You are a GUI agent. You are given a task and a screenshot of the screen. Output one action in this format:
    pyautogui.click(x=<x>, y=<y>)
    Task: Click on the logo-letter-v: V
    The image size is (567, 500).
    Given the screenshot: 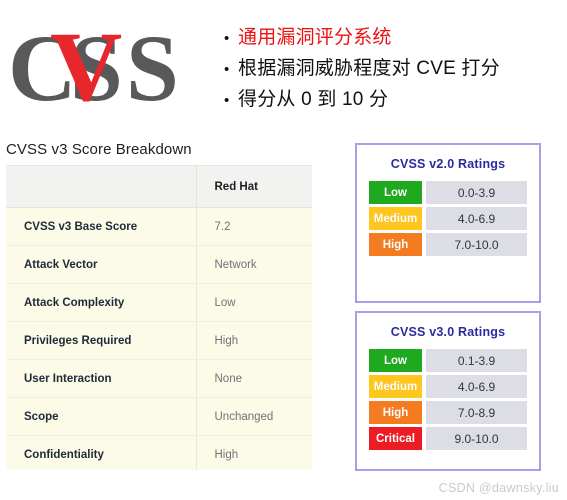 What is the action you would take?
    pyautogui.click(x=86, y=68)
    